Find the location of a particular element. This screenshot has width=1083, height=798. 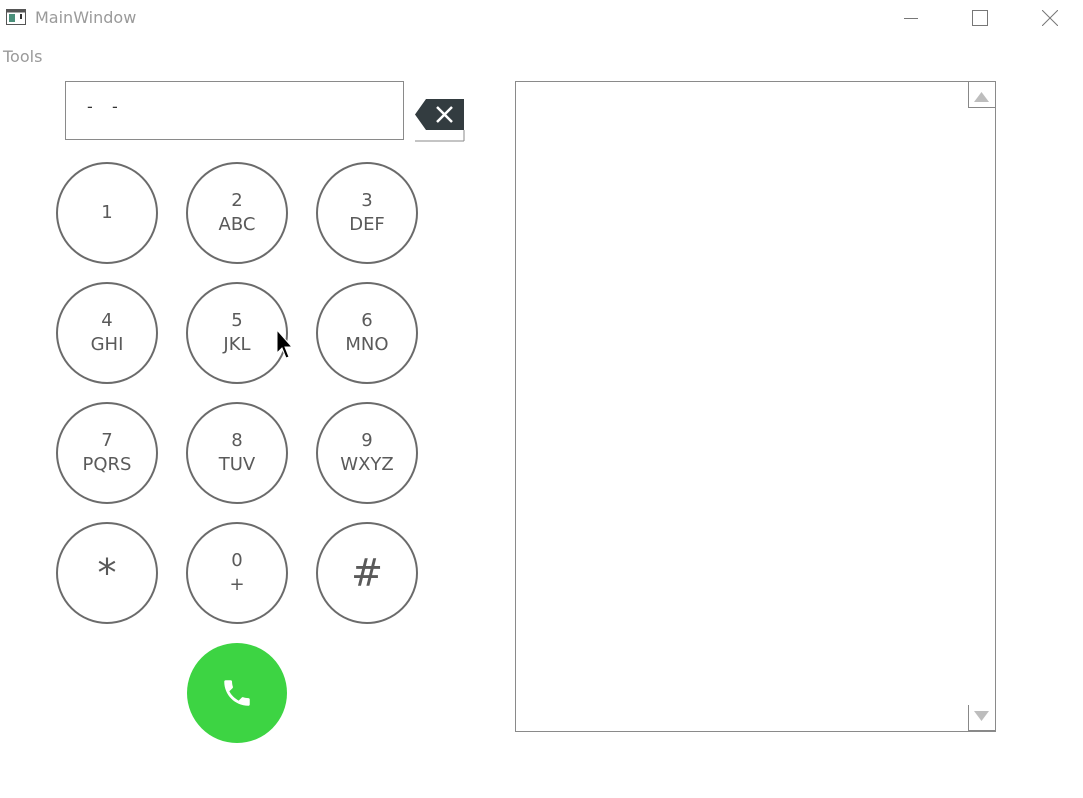

close-icon is located at coordinates (1050, 18).